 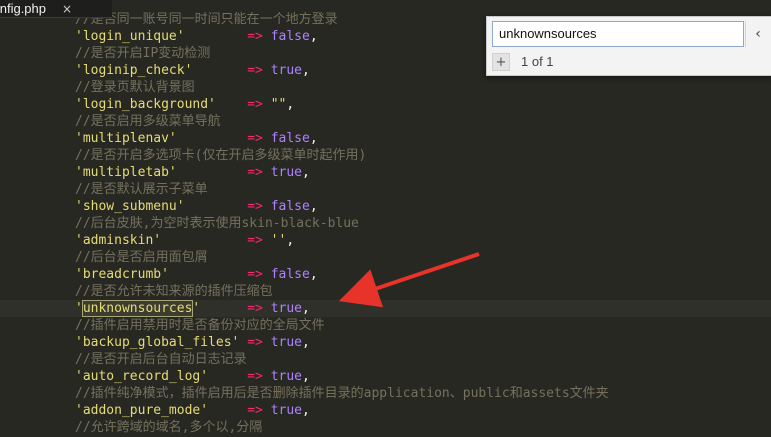 What do you see at coordinates (67, 9) in the screenshot?
I see `close-icon: ×` at bounding box center [67, 9].